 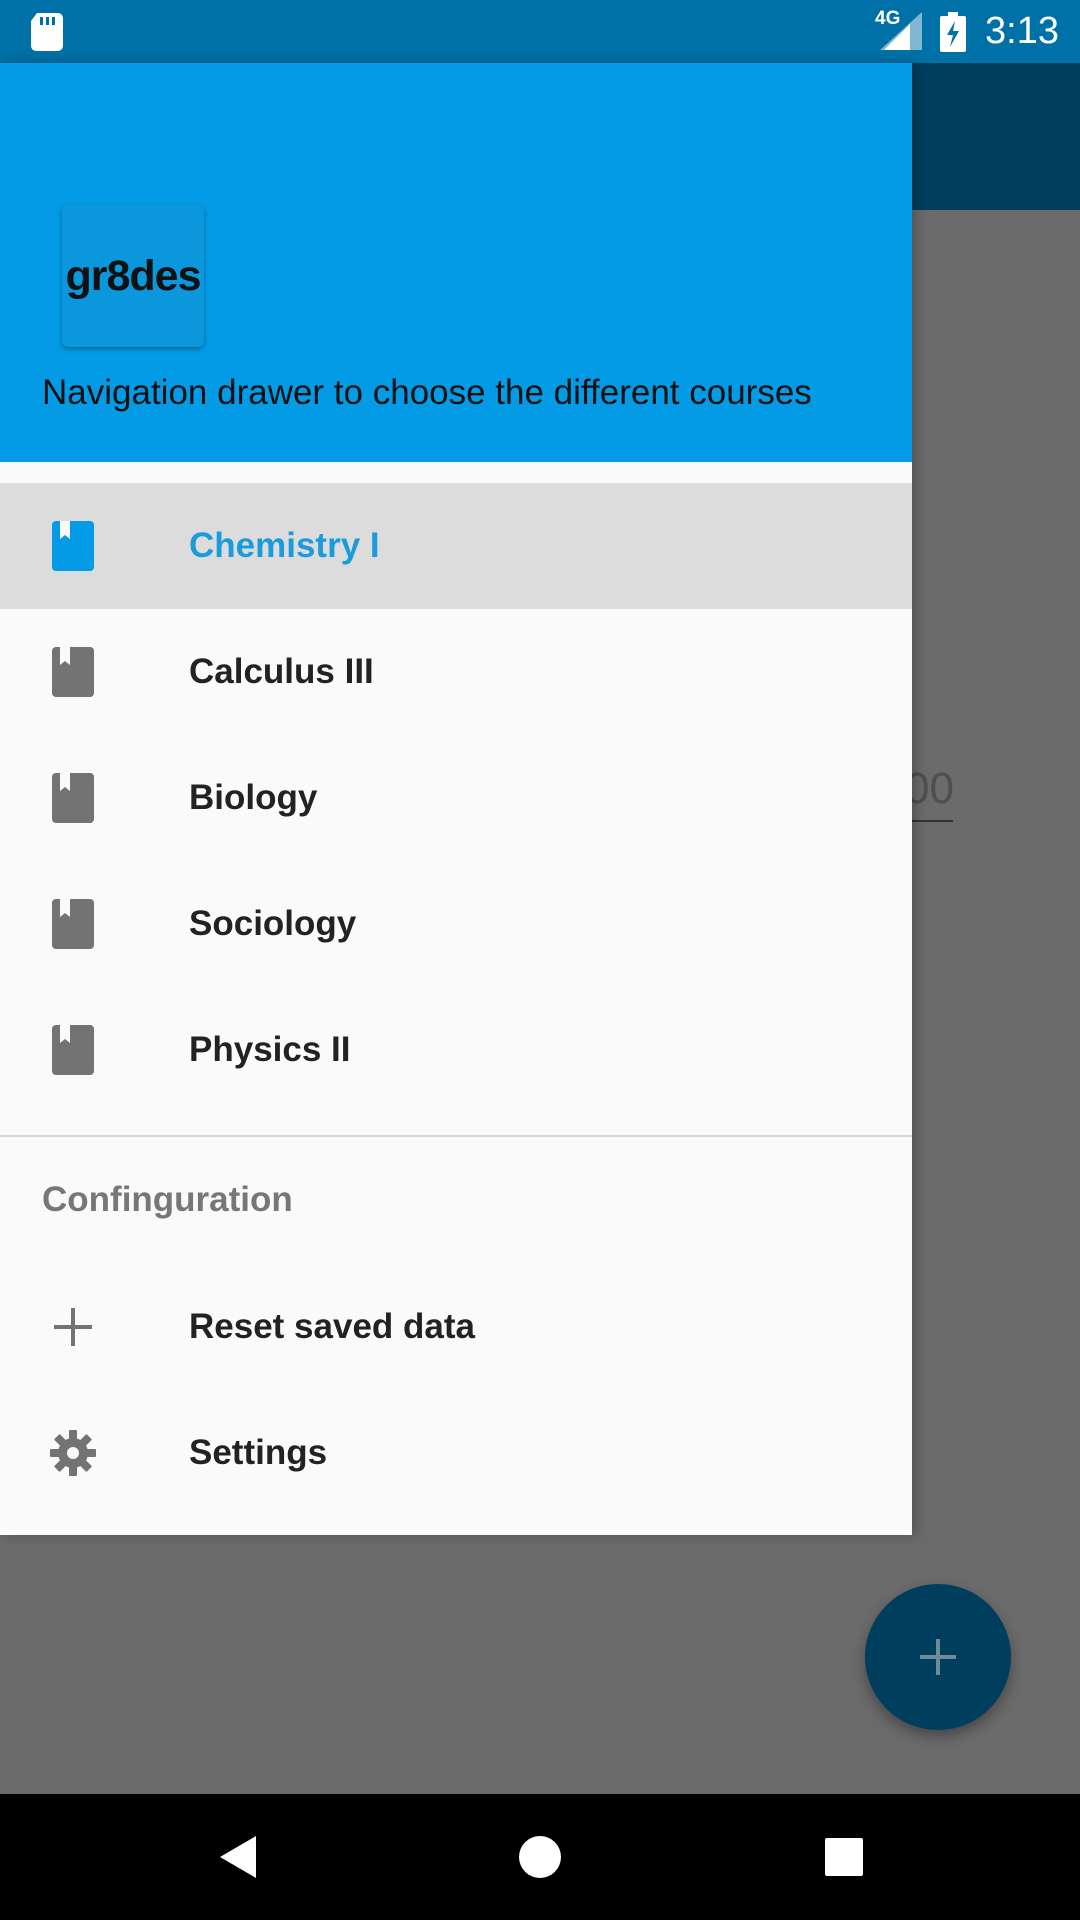 What do you see at coordinates (1022, 31) in the screenshot?
I see `status-clock: 3:13` at bounding box center [1022, 31].